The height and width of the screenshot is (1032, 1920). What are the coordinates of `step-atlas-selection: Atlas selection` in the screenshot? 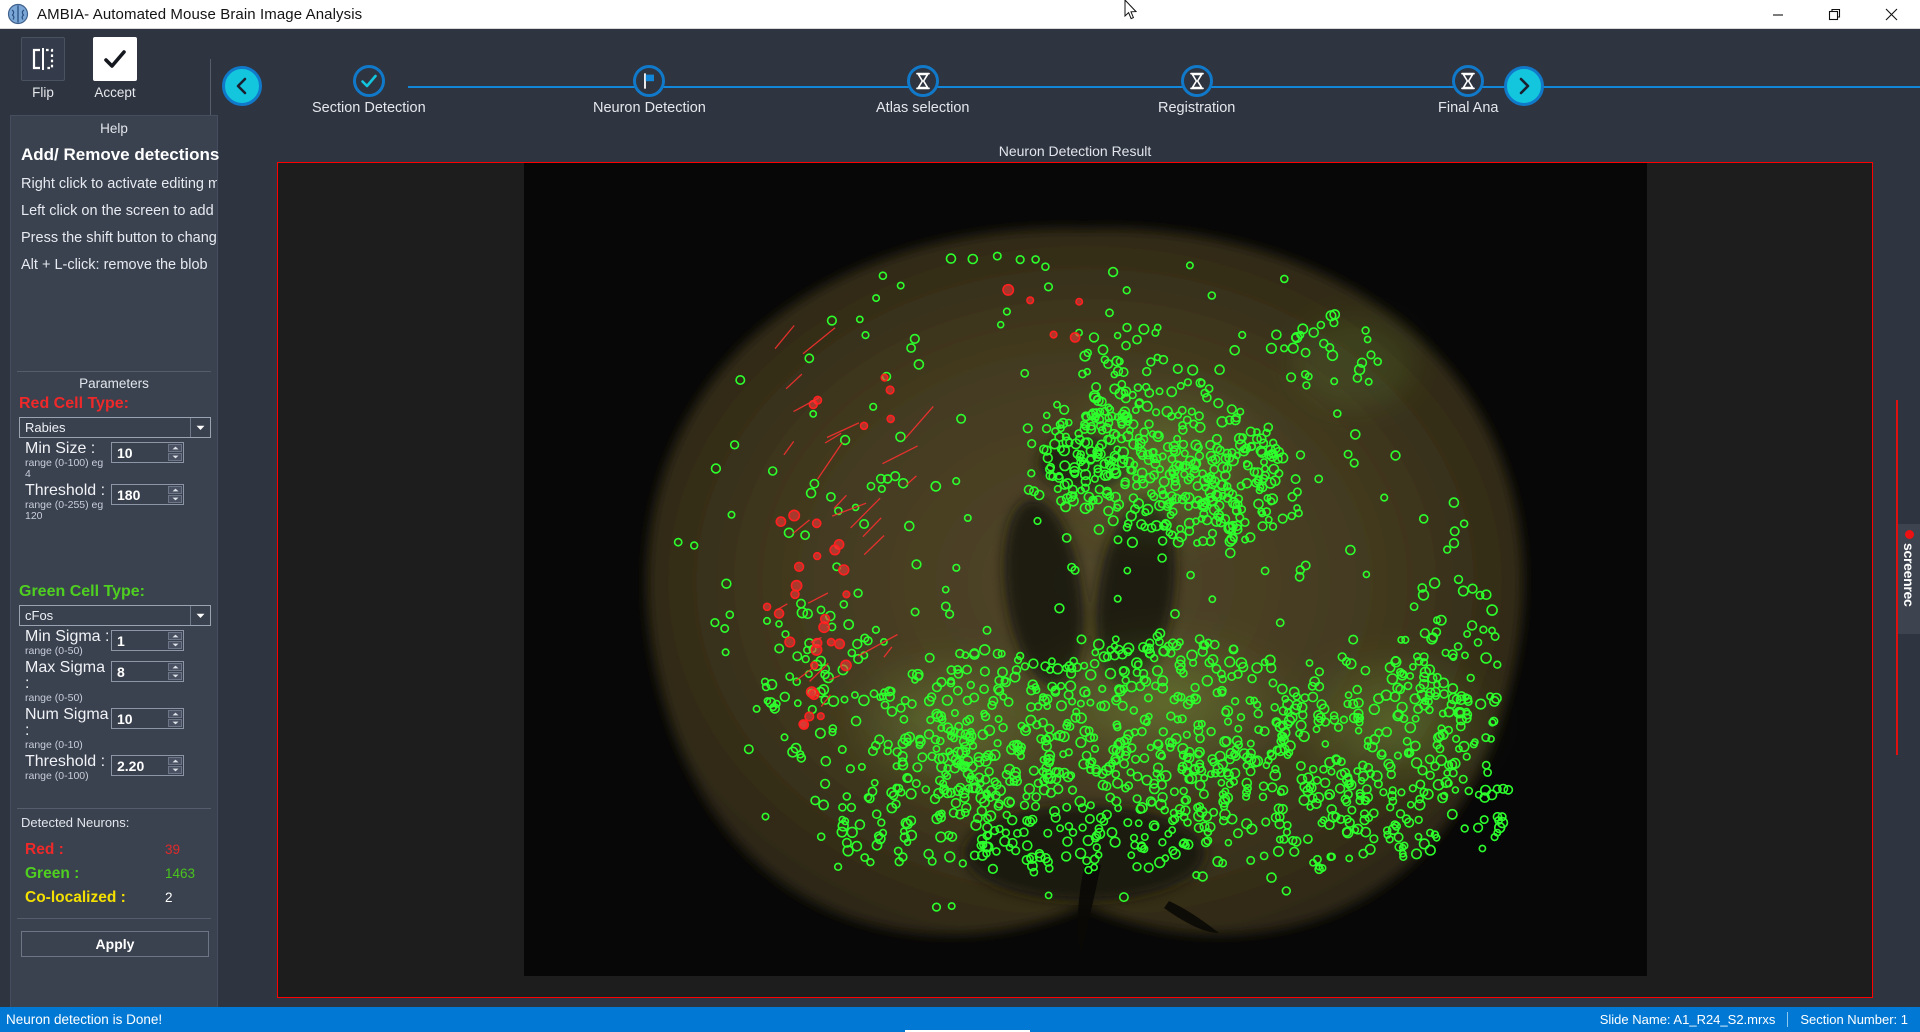 It's located at (923, 90).